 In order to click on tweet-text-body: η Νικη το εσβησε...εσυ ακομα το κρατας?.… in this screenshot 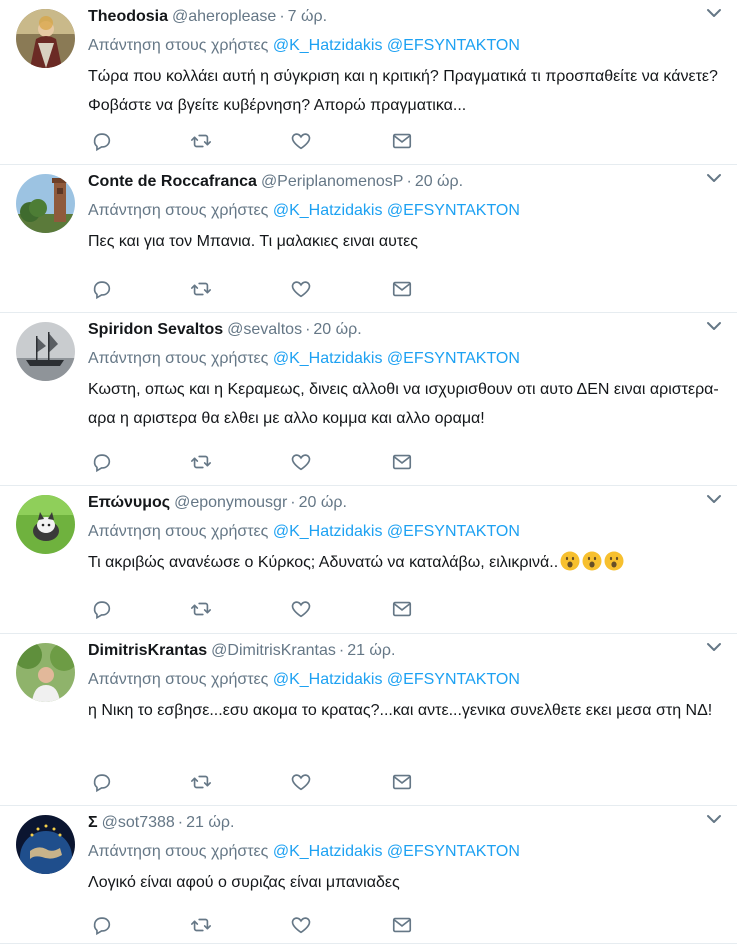, I will do `click(400, 710)`.